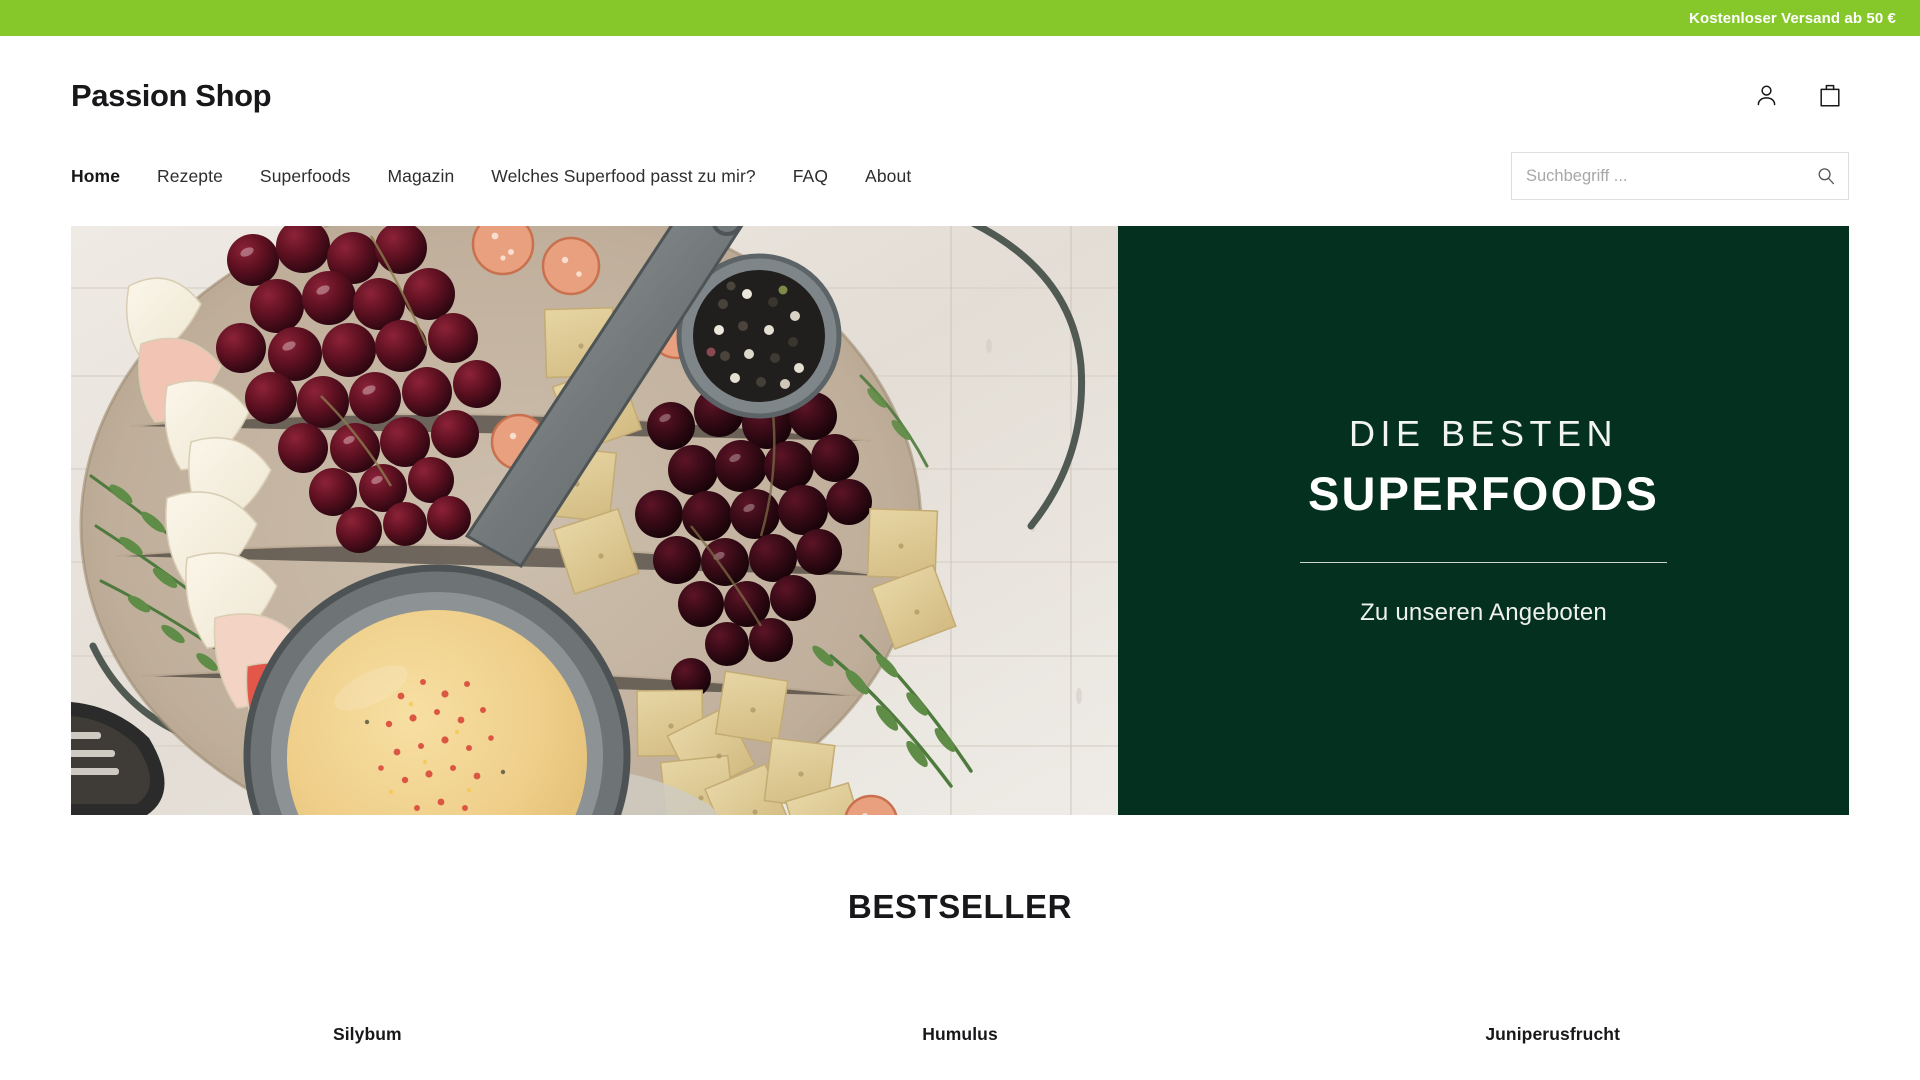 This screenshot has width=1920, height=1080. Describe the element at coordinates (1830, 95) in the screenshot. I see `cart-icon` at that location.